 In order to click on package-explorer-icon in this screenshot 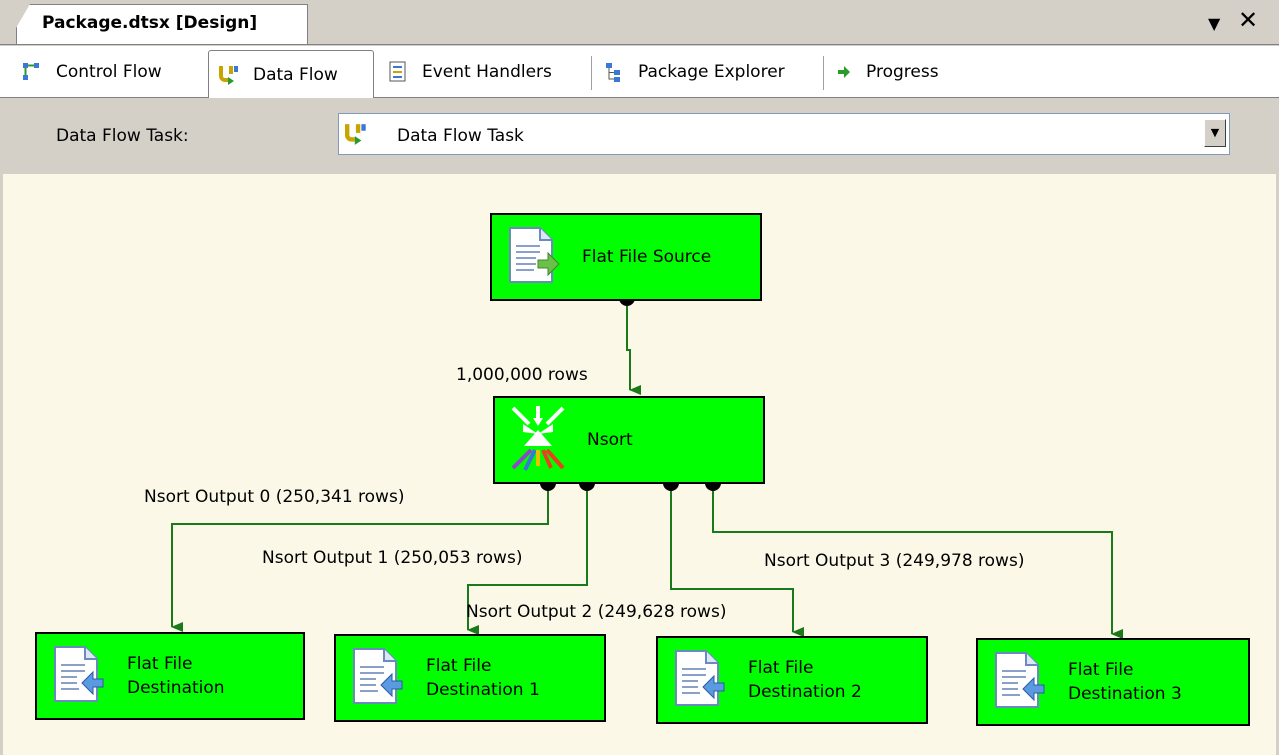, I will do `click(614, 72)`.